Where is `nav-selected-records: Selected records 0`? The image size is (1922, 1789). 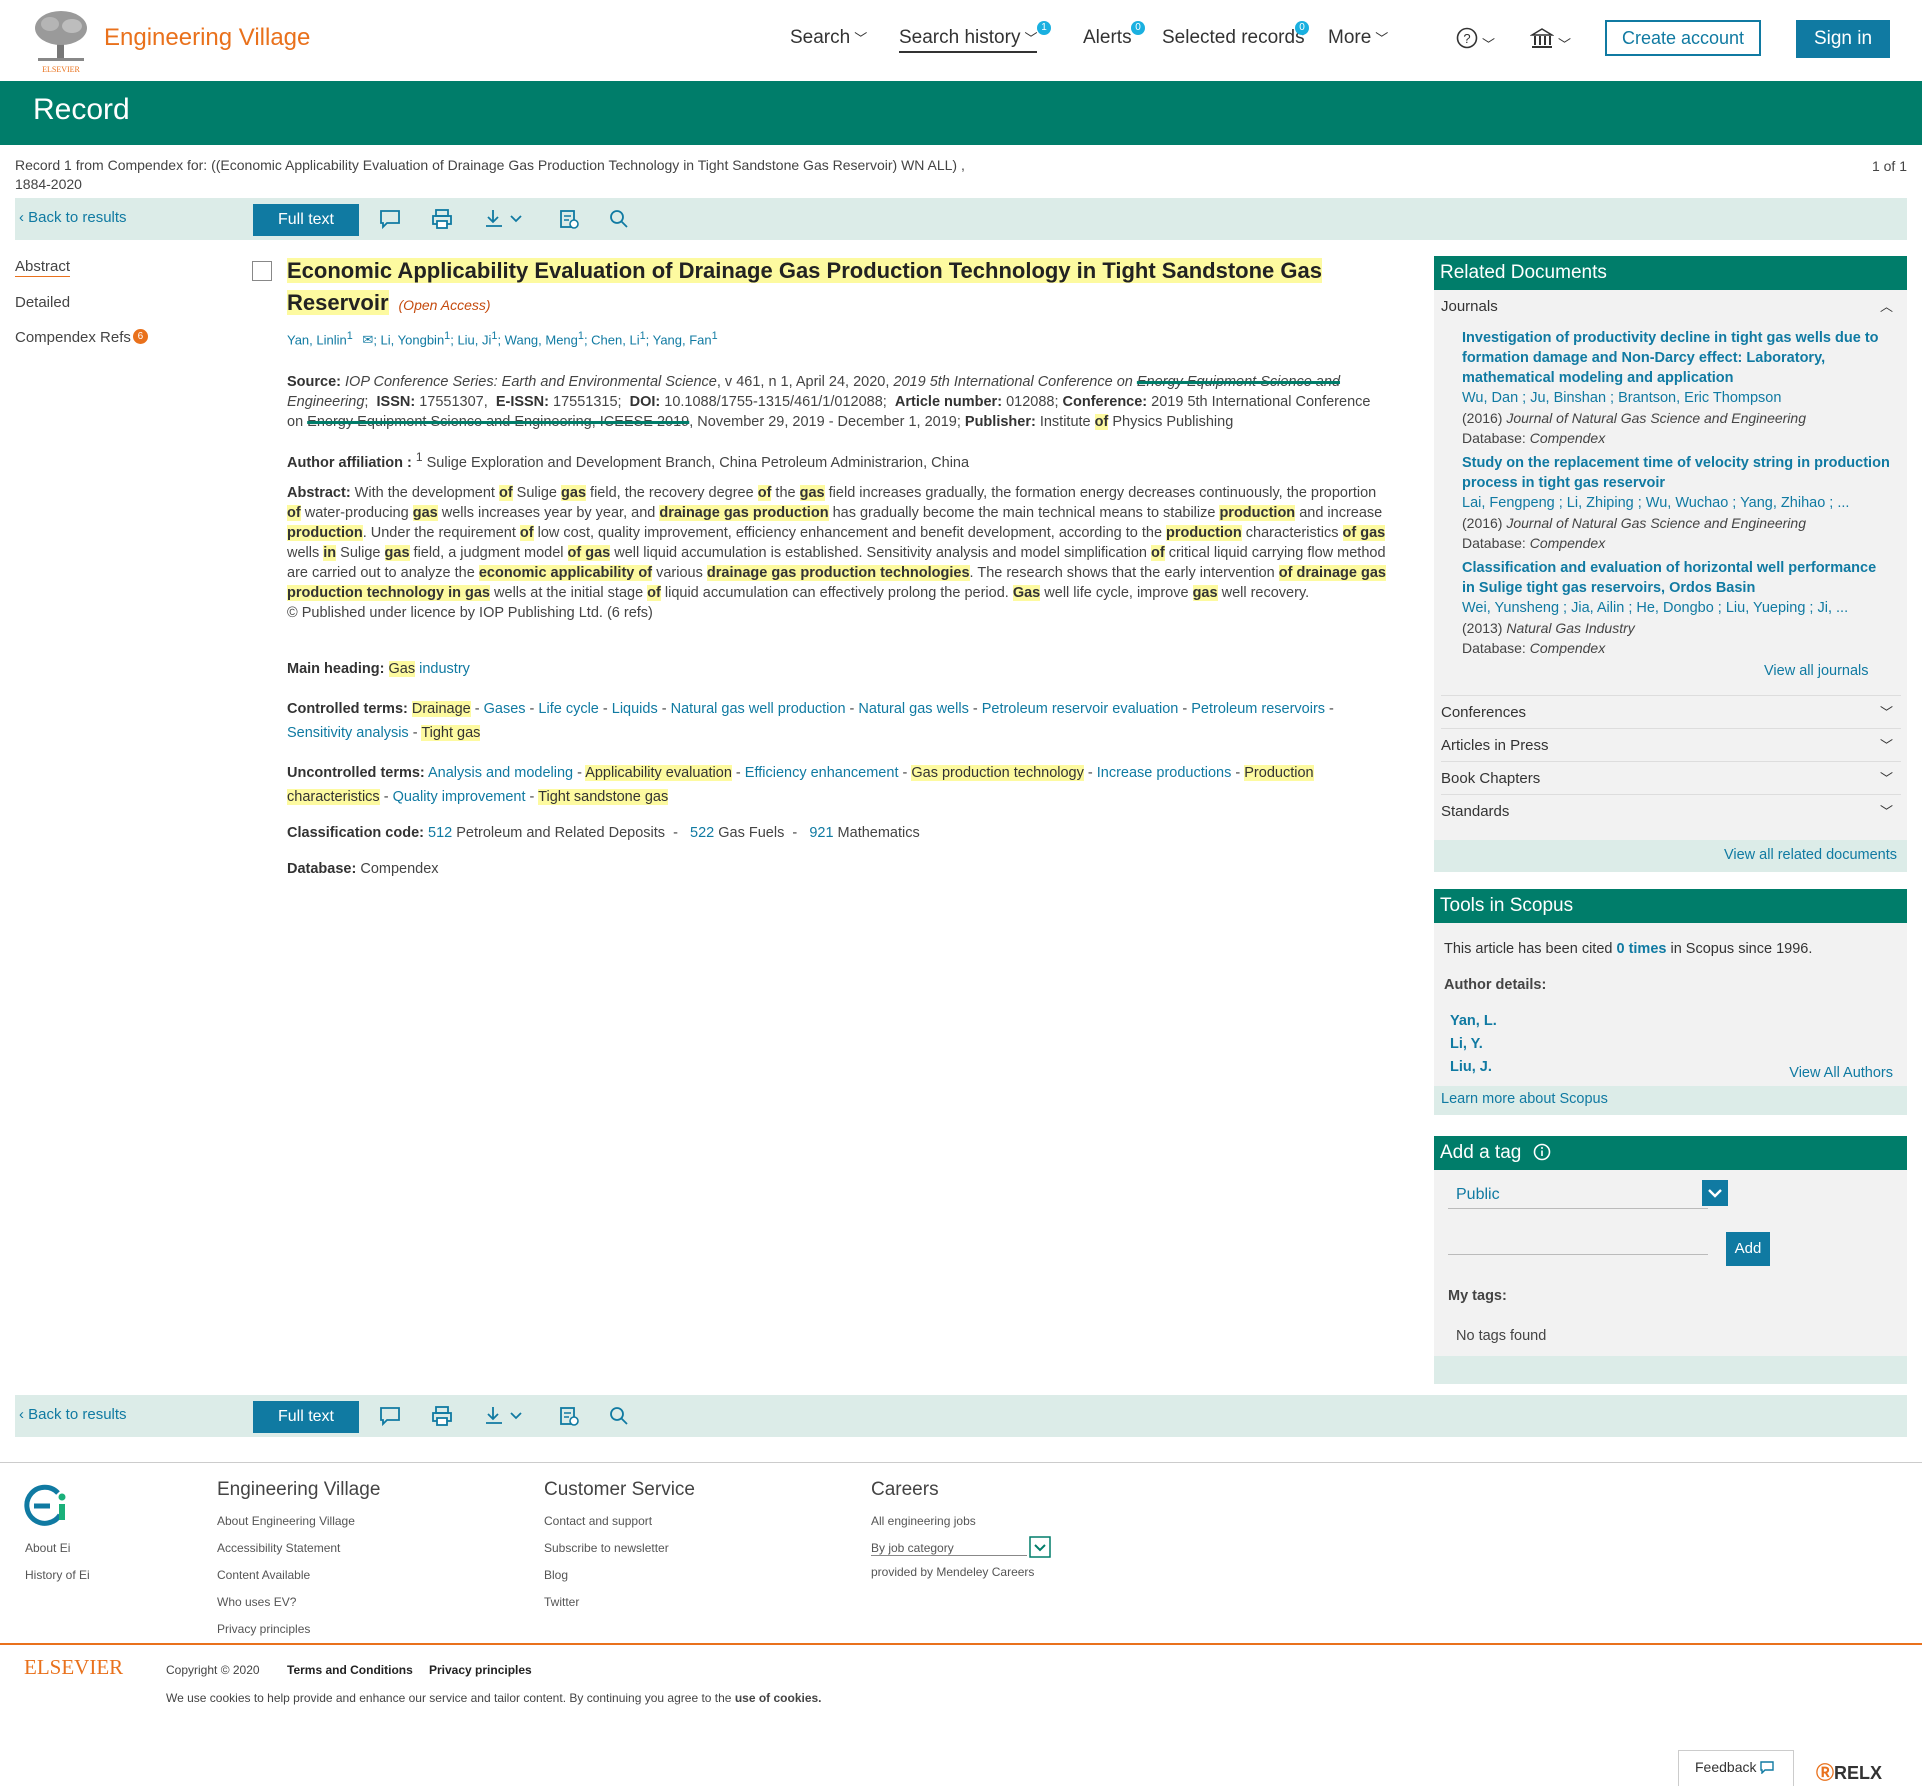 nav-selected-records: Selected records 0 is located at coordinates (1235, 35).